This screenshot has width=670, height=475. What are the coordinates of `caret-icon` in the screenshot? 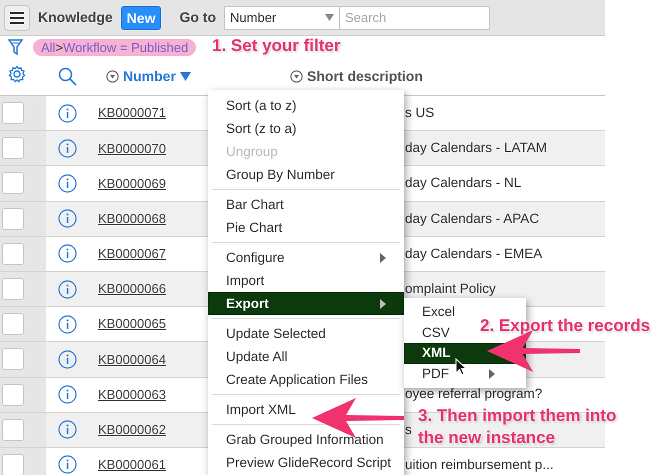 It's located at (329, 17).